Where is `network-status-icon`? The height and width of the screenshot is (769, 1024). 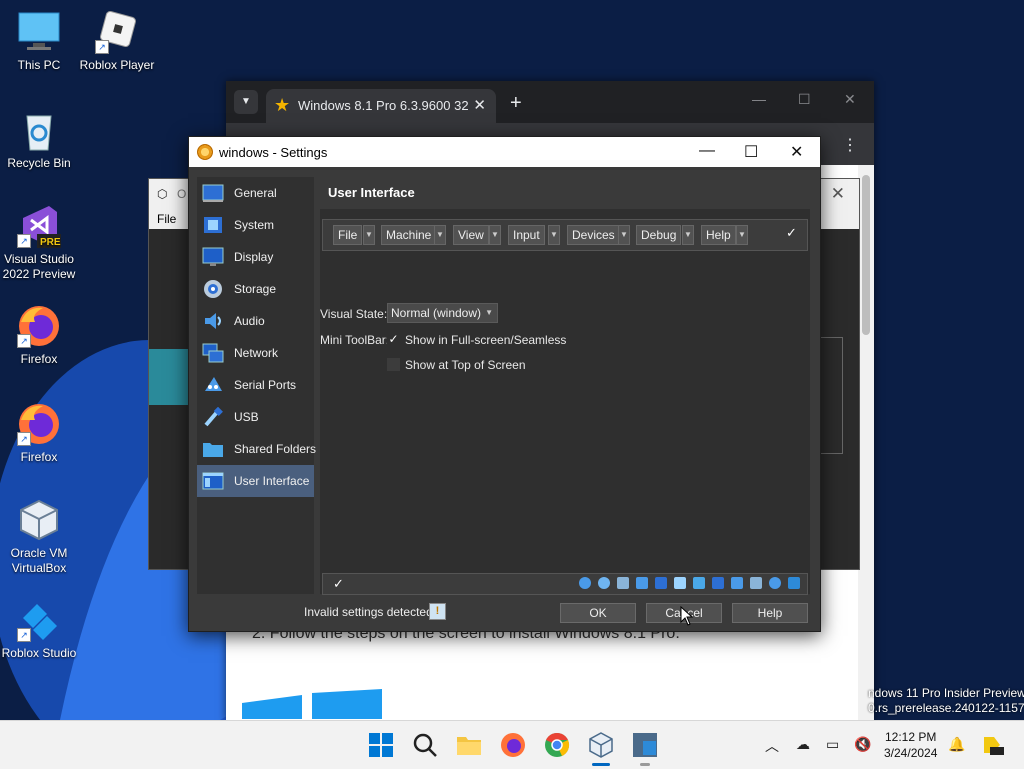
network-status-icon is located at coordinates (661, 583).